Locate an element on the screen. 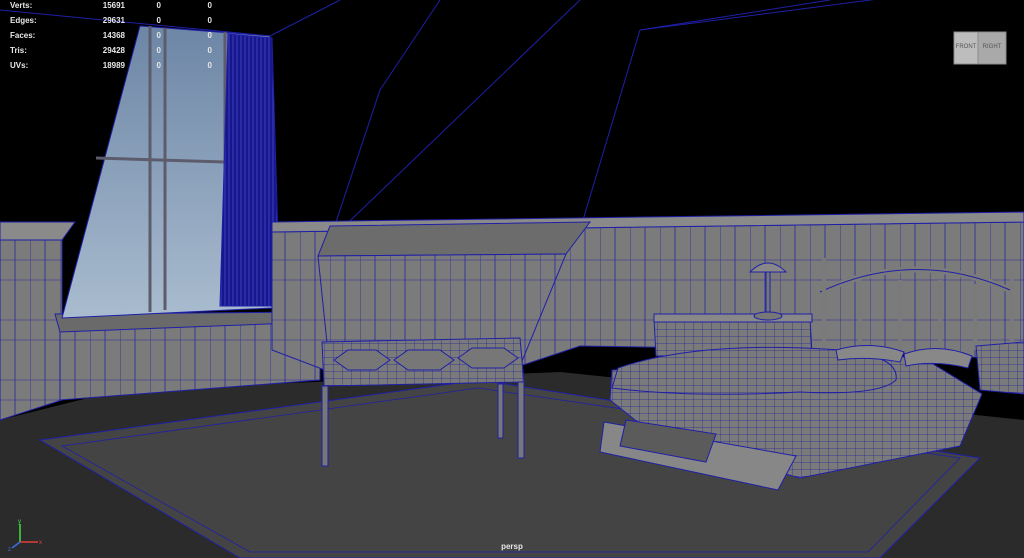 The height and width of the screenshot is (558, 1024). viewcube-front-label: FRONT is located at coordinates (966, 47).